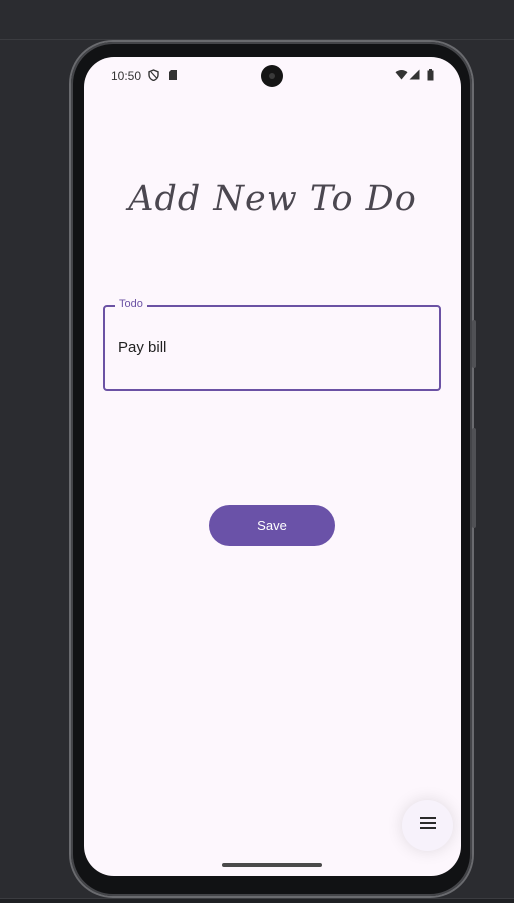 The image size is (514, 903). I want to click on menu-fab, so click(427, 825).